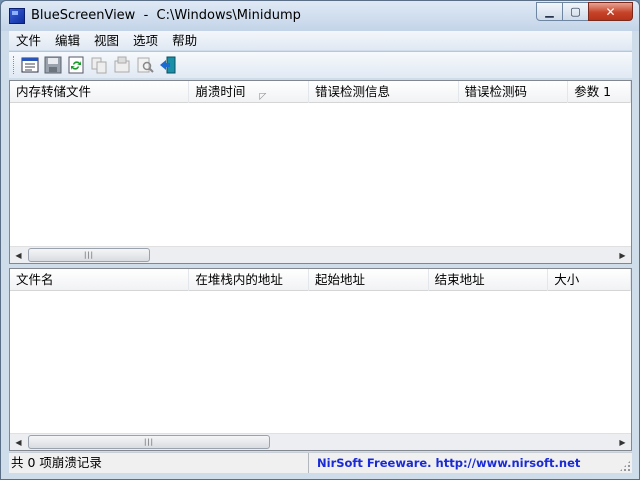 Image resolution: width=640 pixels, height=480 pixels. I want to click on exit-icon, so click(168, 65).